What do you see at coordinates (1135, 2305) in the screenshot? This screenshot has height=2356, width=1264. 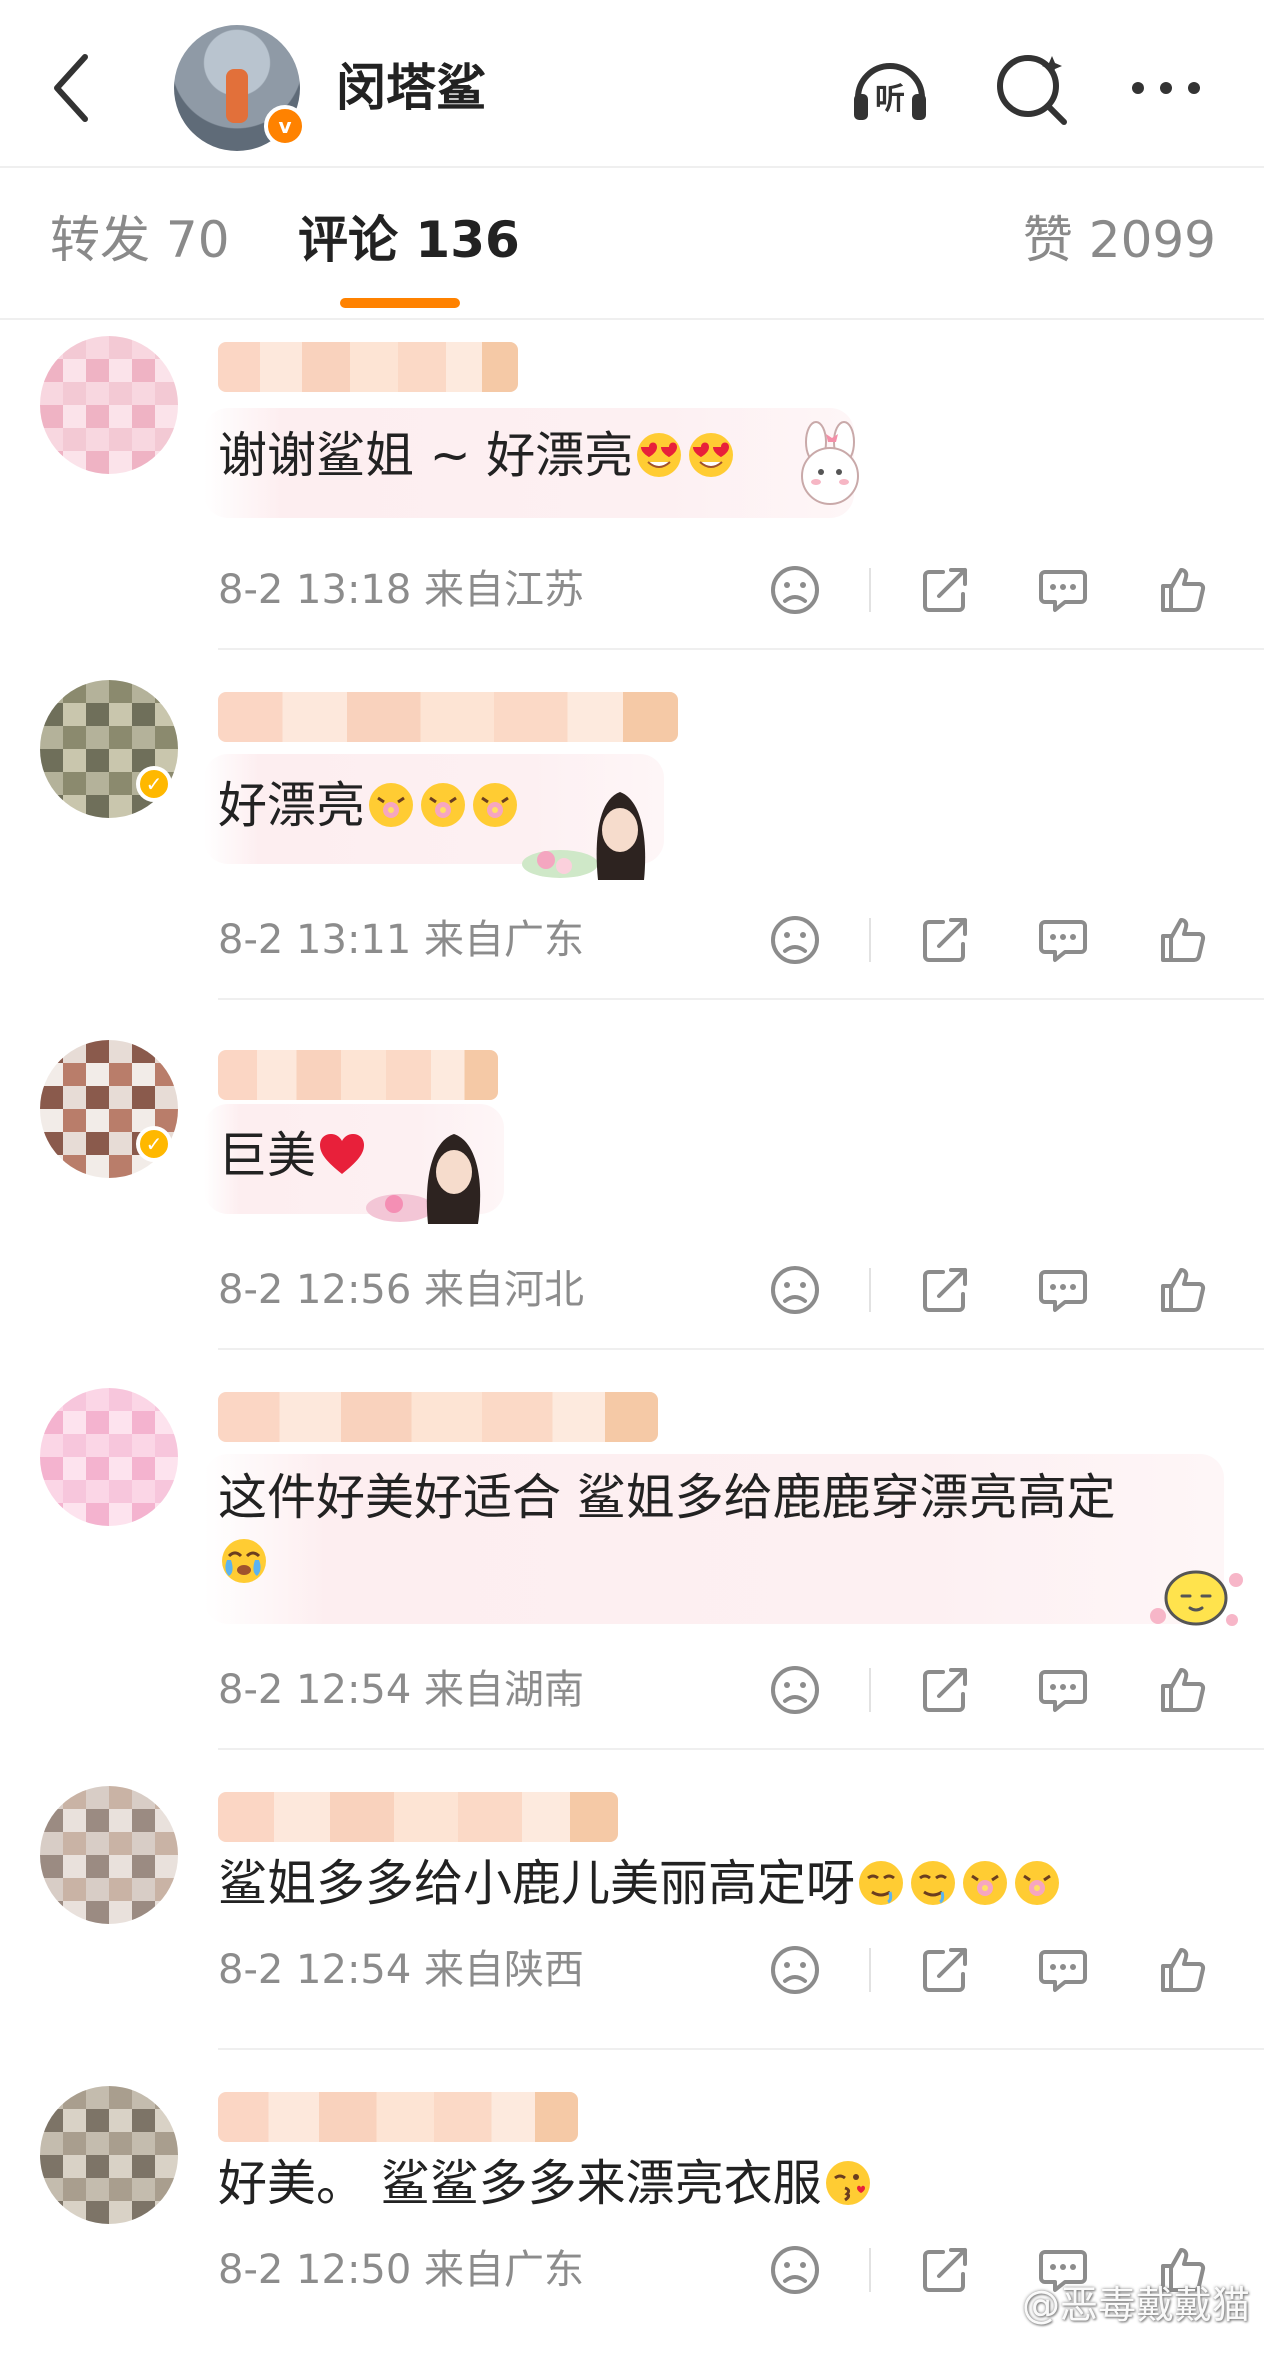 I see `watermark: @恶毒戴戴猫` at bounding box center [1135, 2305].